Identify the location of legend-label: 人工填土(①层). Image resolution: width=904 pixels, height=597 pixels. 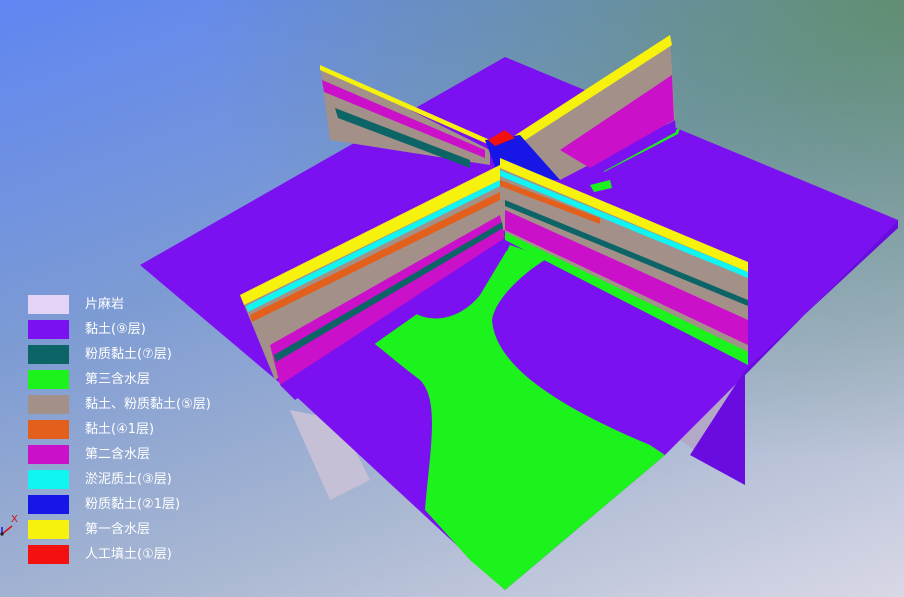
(128, 554).